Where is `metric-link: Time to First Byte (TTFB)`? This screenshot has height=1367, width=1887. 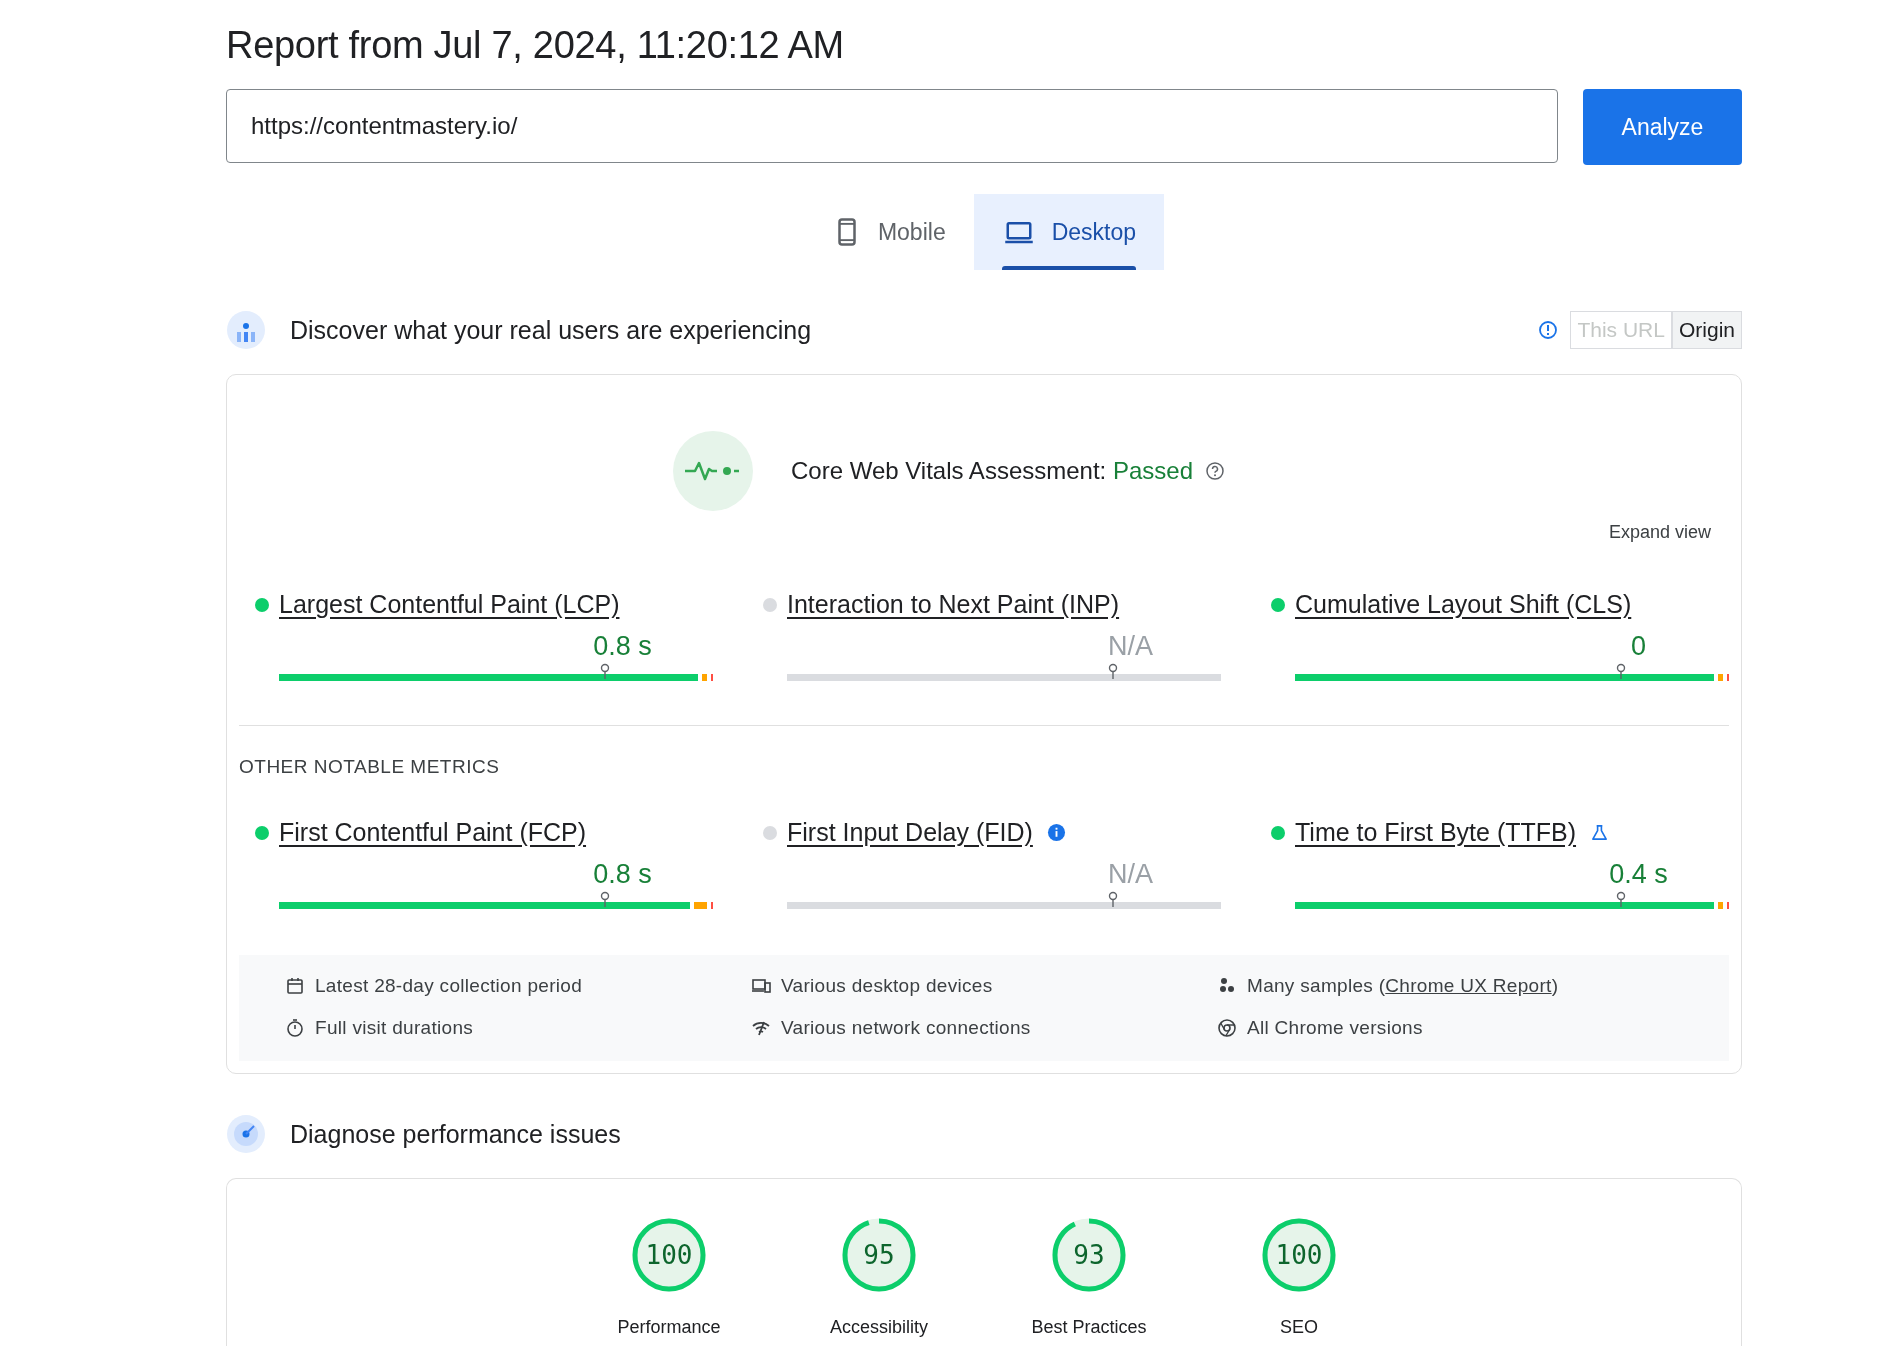 metric-link: Time to First Byte (TTFB) is located at coordinates (1436, 832).